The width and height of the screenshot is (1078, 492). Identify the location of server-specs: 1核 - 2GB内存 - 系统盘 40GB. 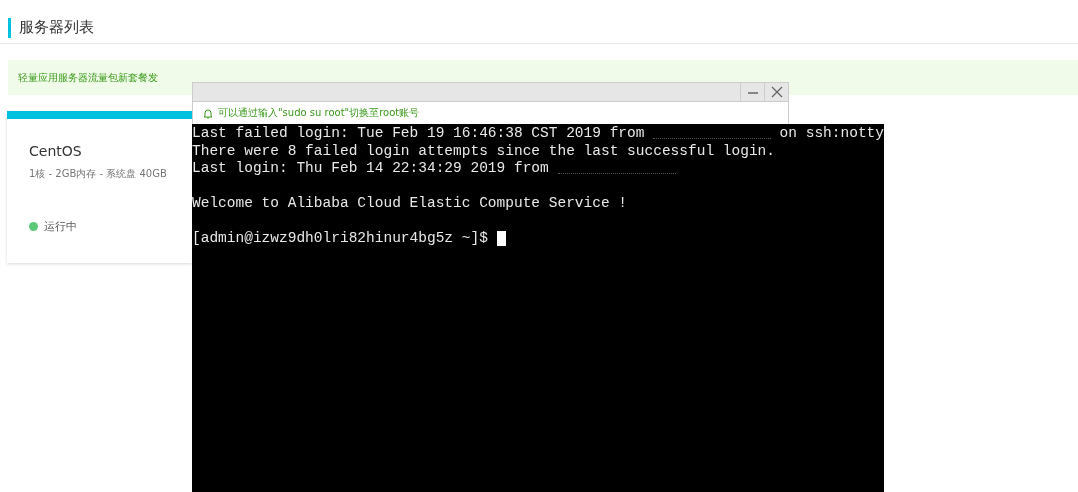
(98, 174).